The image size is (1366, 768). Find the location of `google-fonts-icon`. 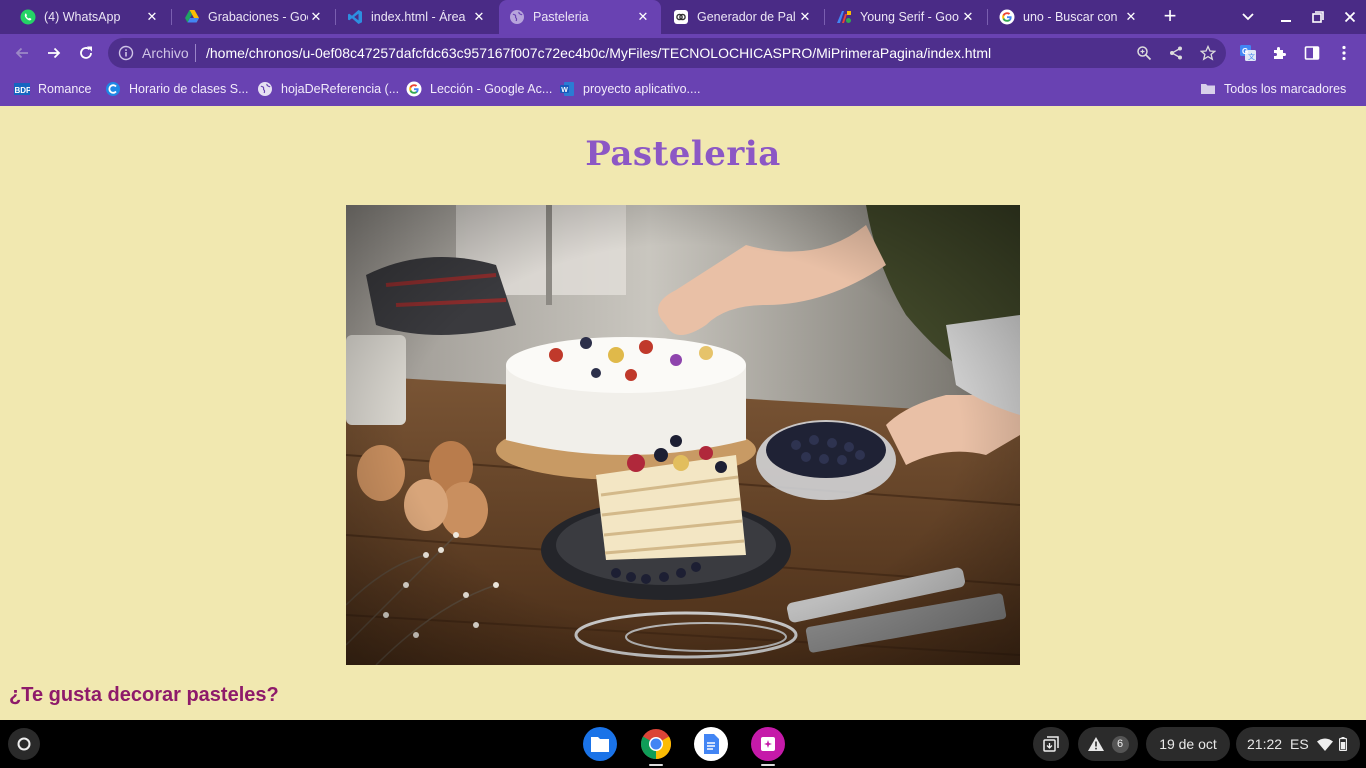

google-fonts-icon is located at coordinates (844, 17).